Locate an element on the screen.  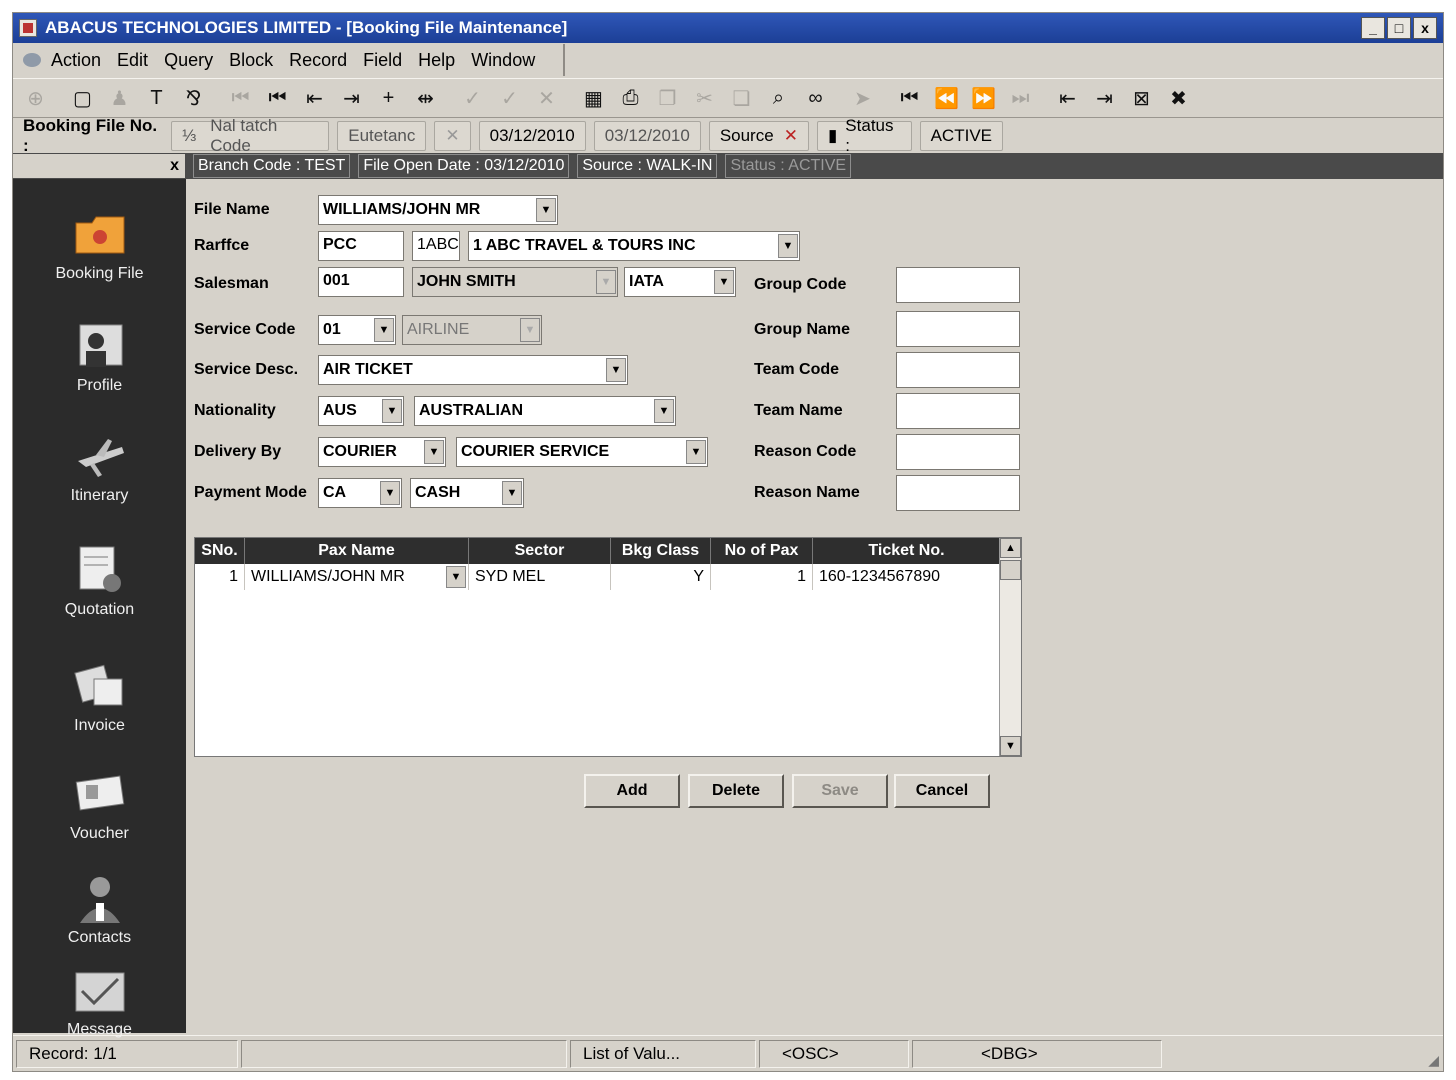
cell-sector: SYD MEL is located at coordinates (540, 577).